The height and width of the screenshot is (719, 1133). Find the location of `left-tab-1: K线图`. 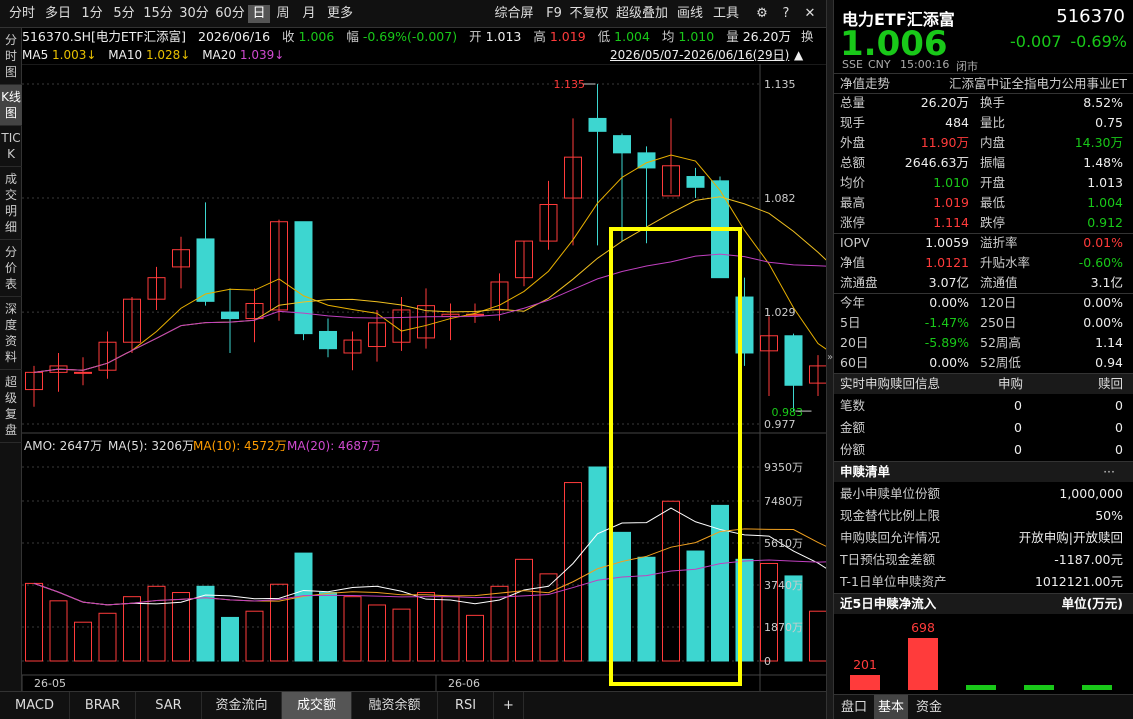

left-tab-1: K线图 is located at coordinates (11, 105).